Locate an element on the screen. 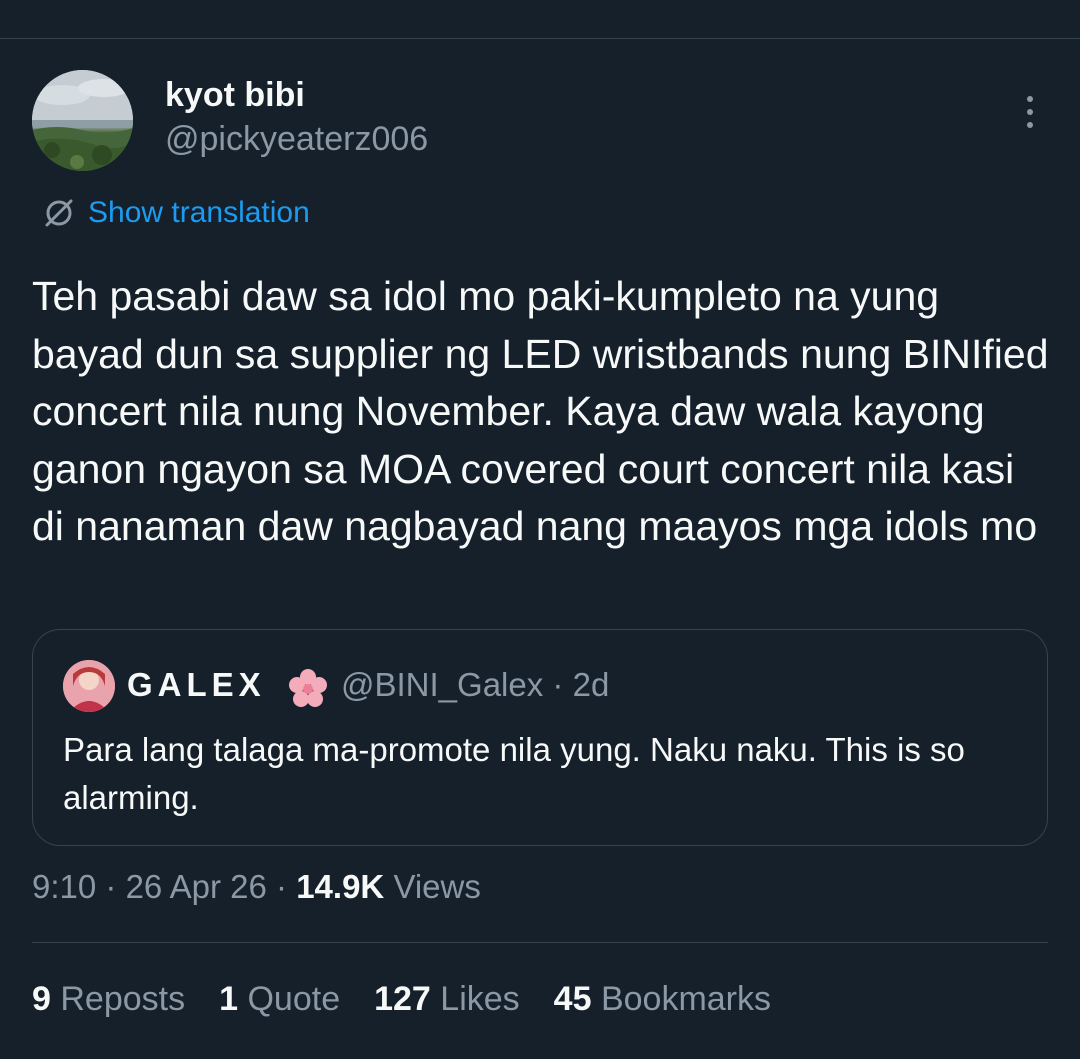 The width and height of the screenshot is (1080, 1059). top-divider is located at coordinates (540, 38).